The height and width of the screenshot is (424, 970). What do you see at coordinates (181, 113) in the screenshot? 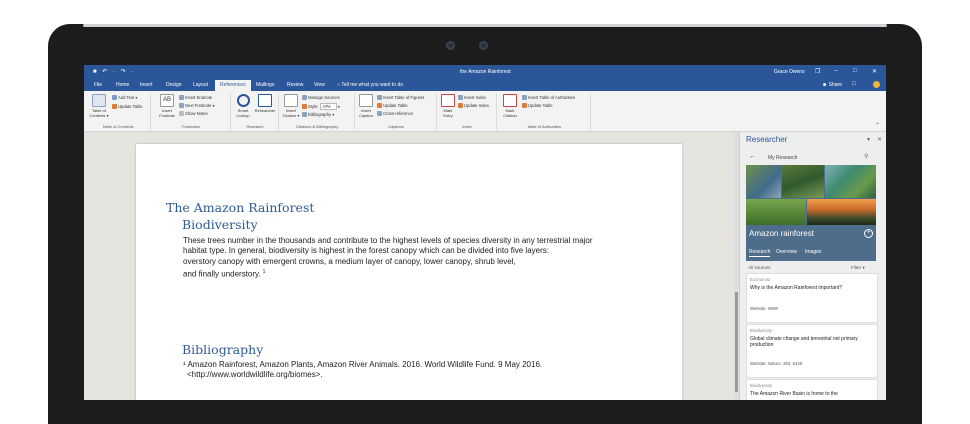
I see `show-notes-icon` at bounding box center [181, 113].